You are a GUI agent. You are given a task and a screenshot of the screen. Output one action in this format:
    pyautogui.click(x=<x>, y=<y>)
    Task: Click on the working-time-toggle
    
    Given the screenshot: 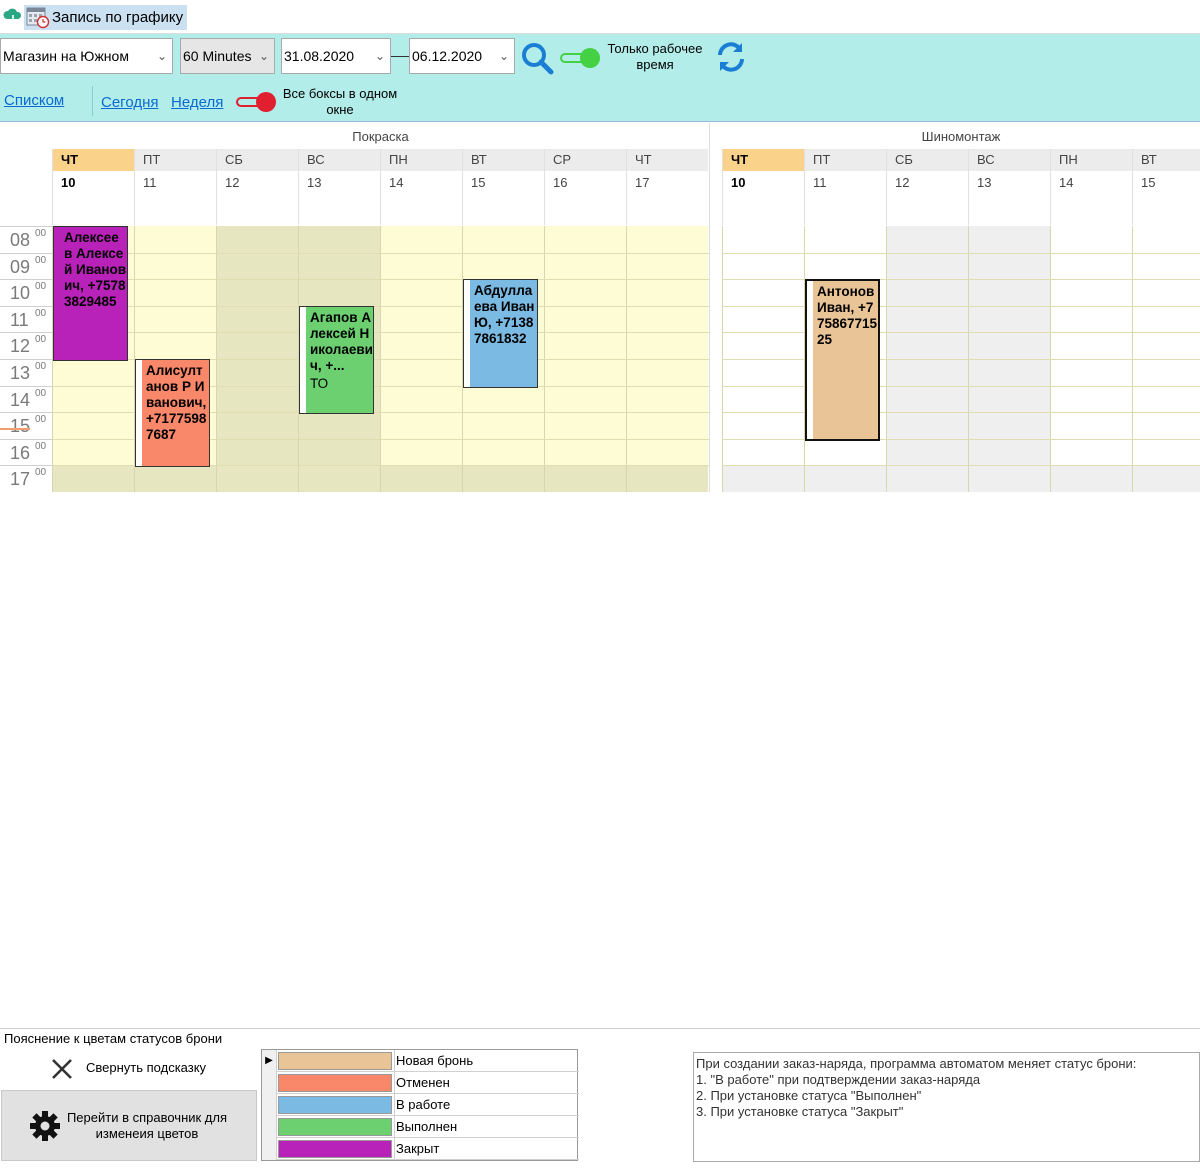 What is the action you would take?
    pyautogui.click(x=581, y=58)
    